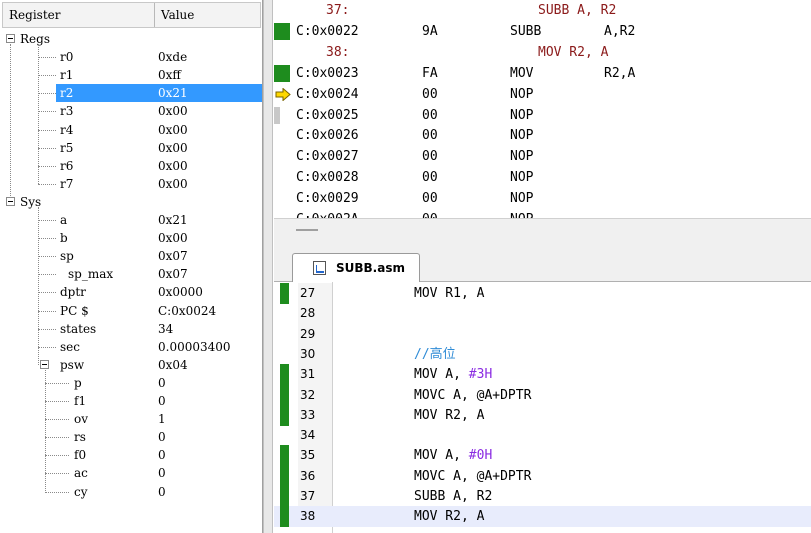 This screenshot has height=533, width=811. I want to click on register-name: sec, so click(70, 346).